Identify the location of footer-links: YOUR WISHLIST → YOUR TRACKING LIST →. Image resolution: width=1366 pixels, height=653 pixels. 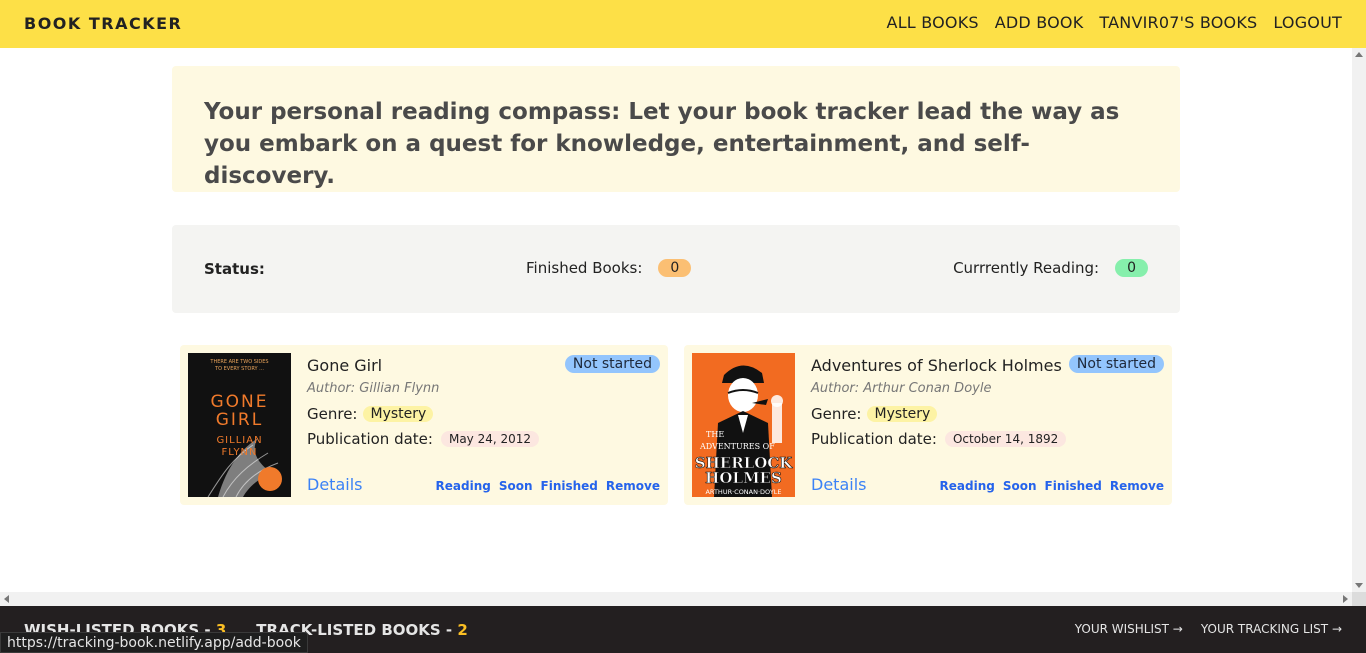
(1208, 629).